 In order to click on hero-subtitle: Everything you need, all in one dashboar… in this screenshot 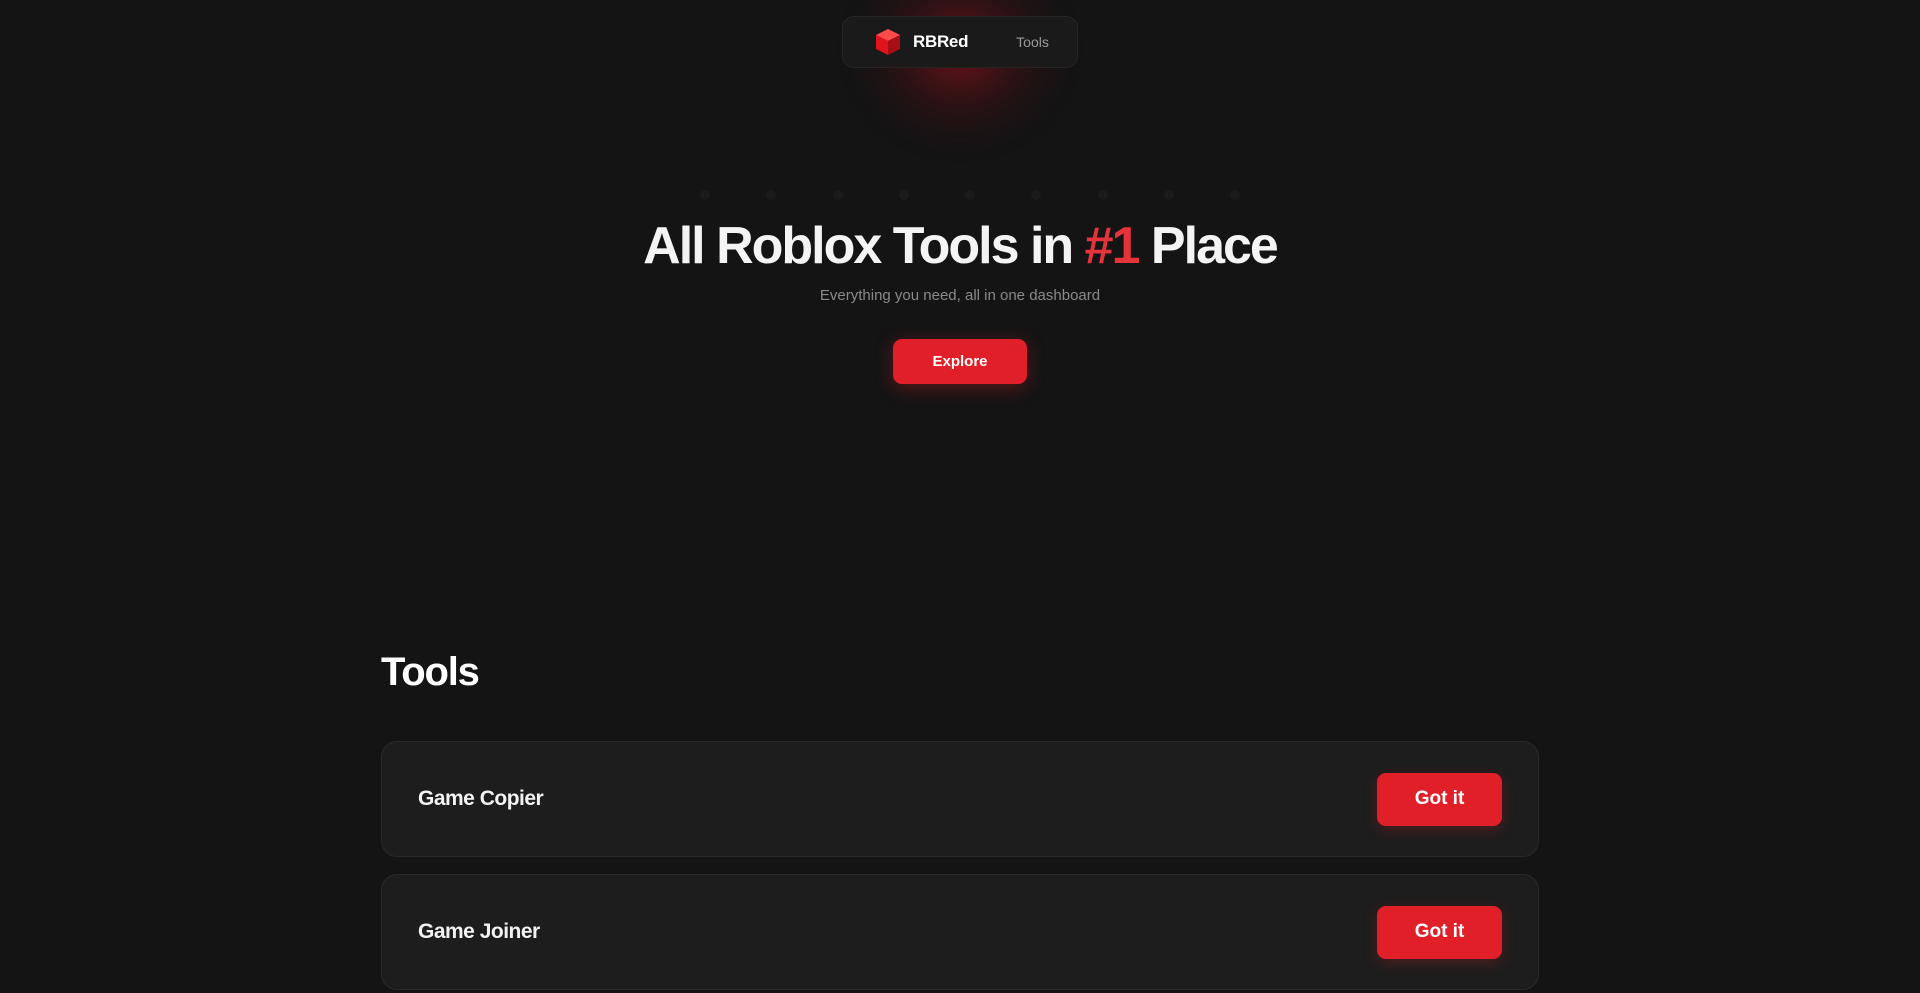, I will do `click(960, 295)`.